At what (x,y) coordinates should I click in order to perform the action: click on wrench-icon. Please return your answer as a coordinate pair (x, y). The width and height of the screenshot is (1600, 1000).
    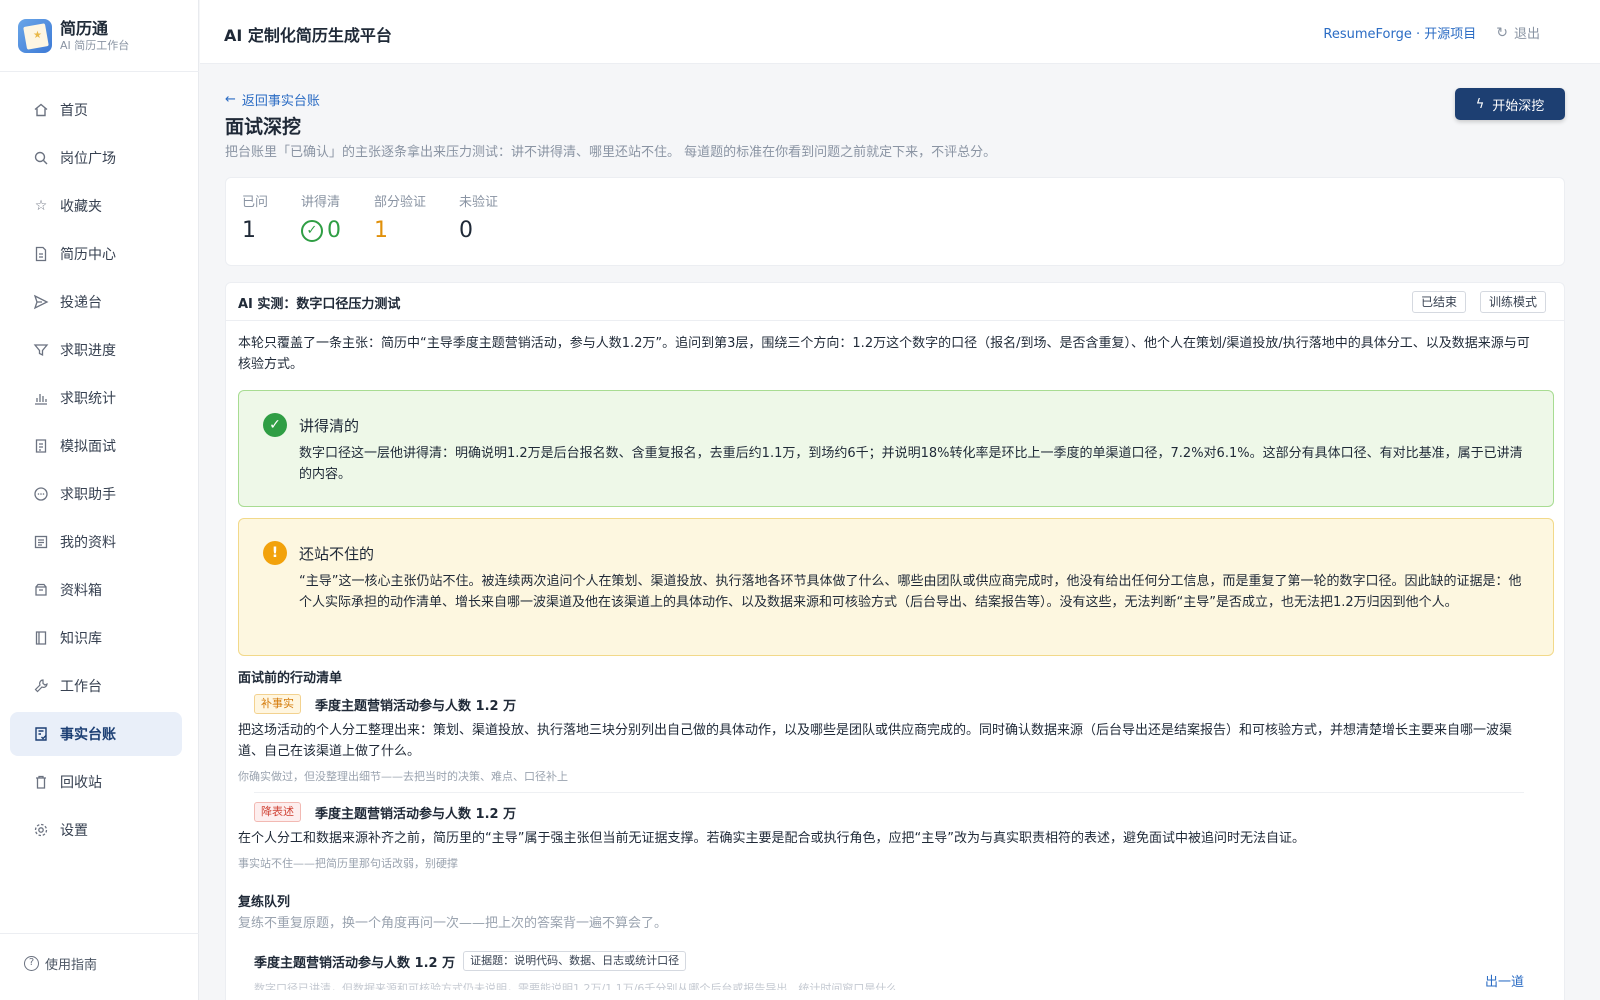
    Looking at the image, I should click on (41, 686).